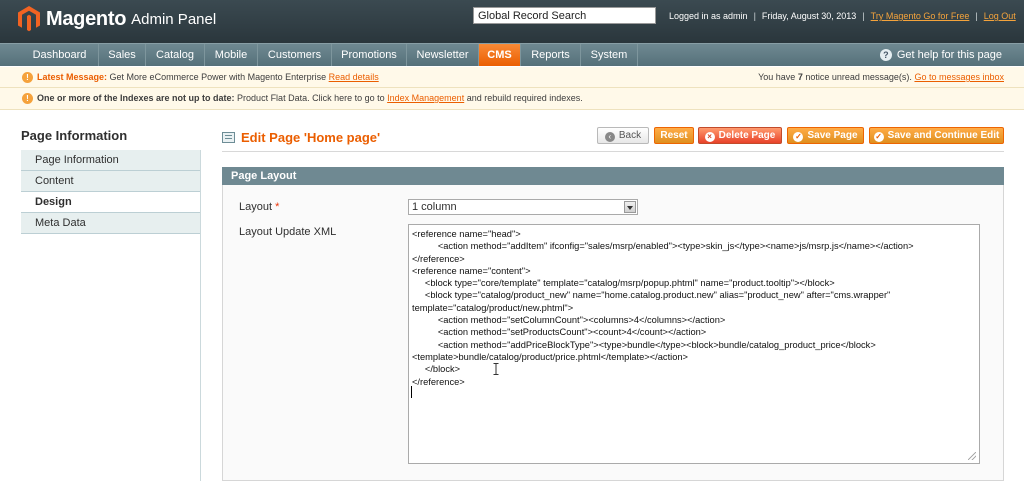  I want to click on nav-newsletter: Newsletter, so click(443, 55).